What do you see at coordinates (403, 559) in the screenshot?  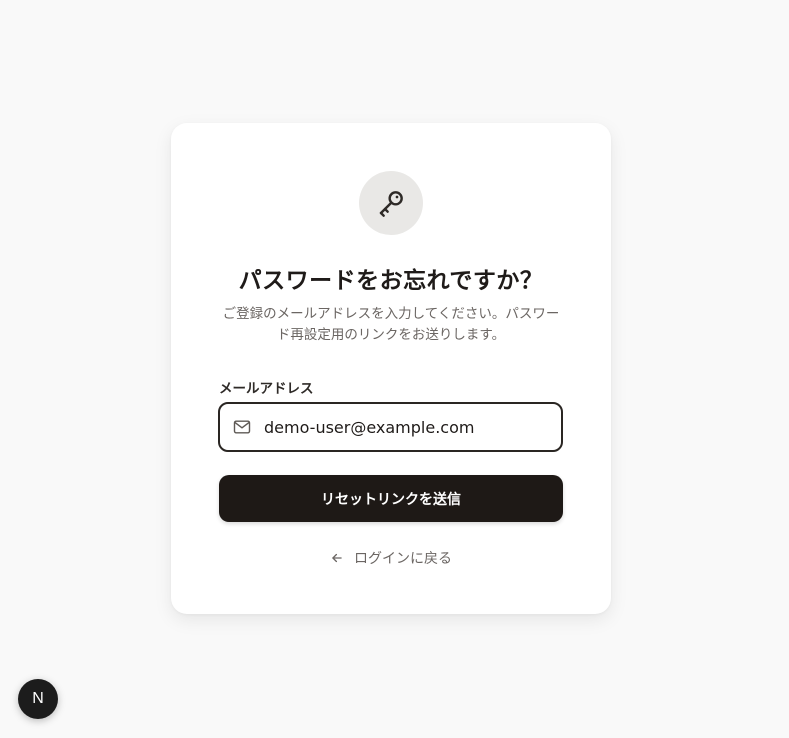 I see `back-to-login-label: ログインに戻る` at bounding box center [403, 559].